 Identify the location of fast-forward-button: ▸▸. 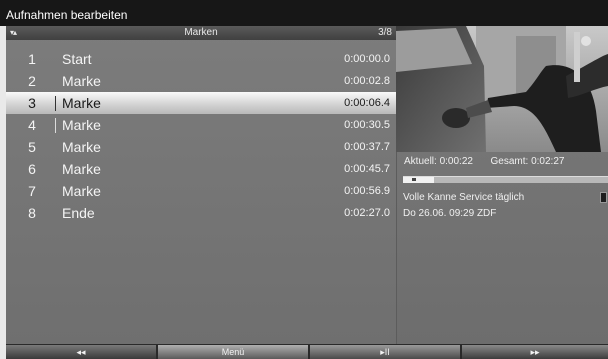
(535, 352).